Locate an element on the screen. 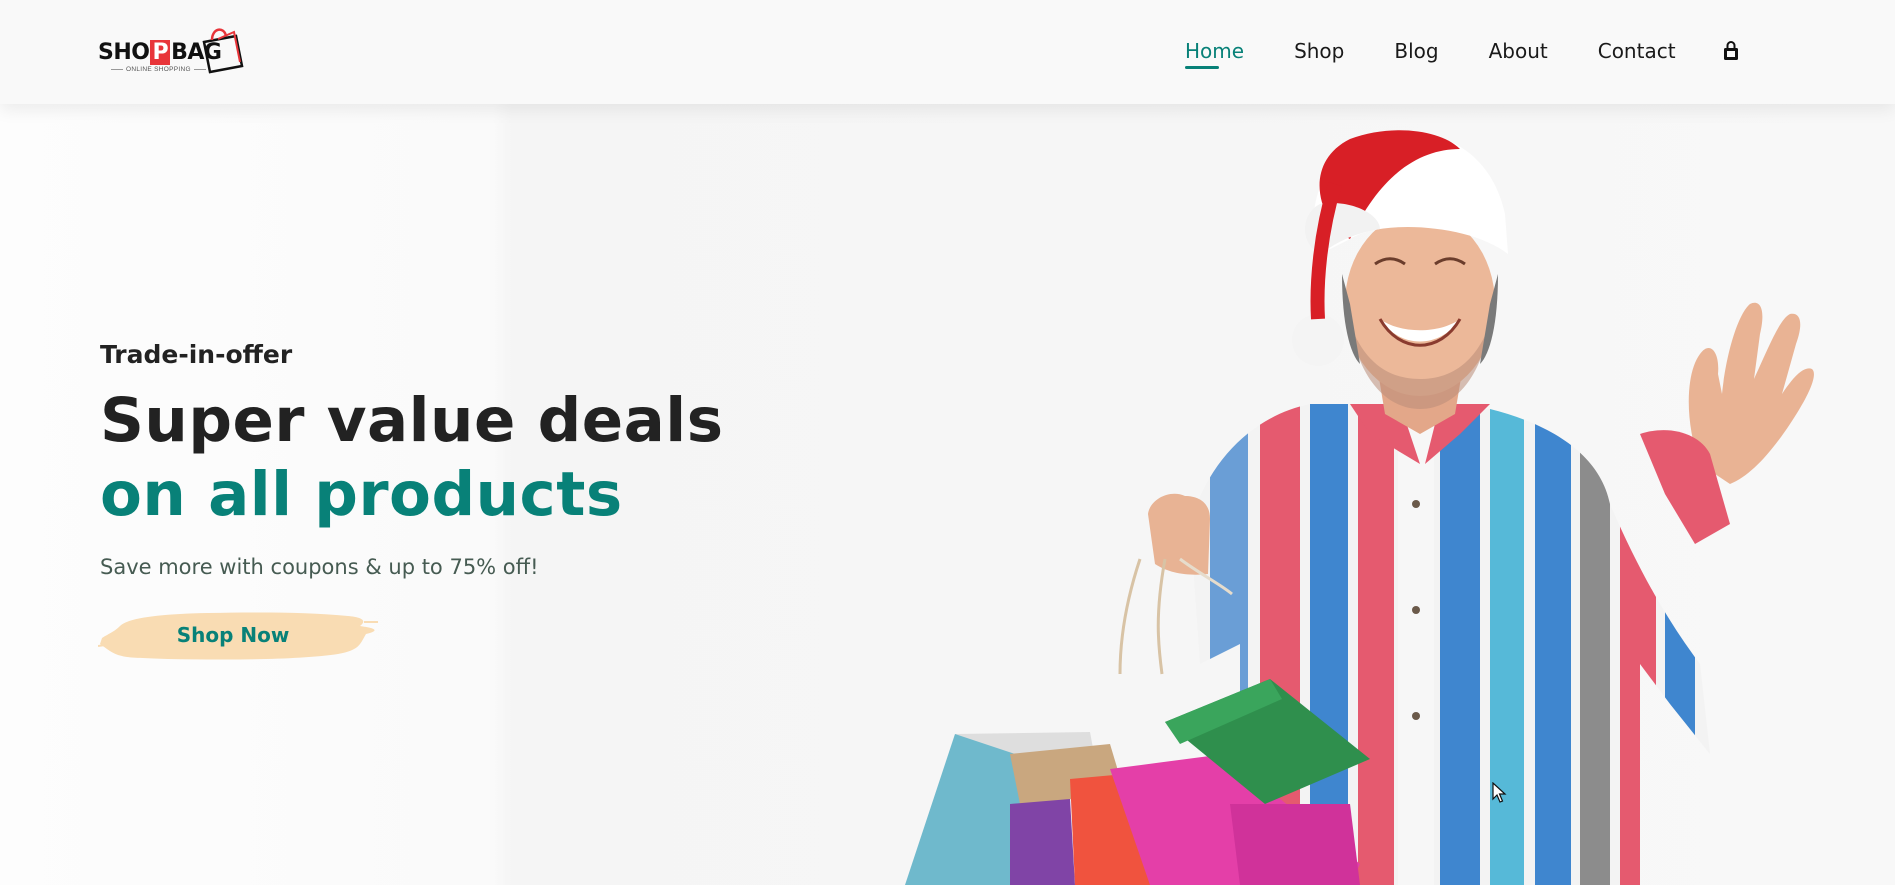 The image size is (1895, 885). hero-headline-line1: Super value deals is located at coordinates (412, 420).